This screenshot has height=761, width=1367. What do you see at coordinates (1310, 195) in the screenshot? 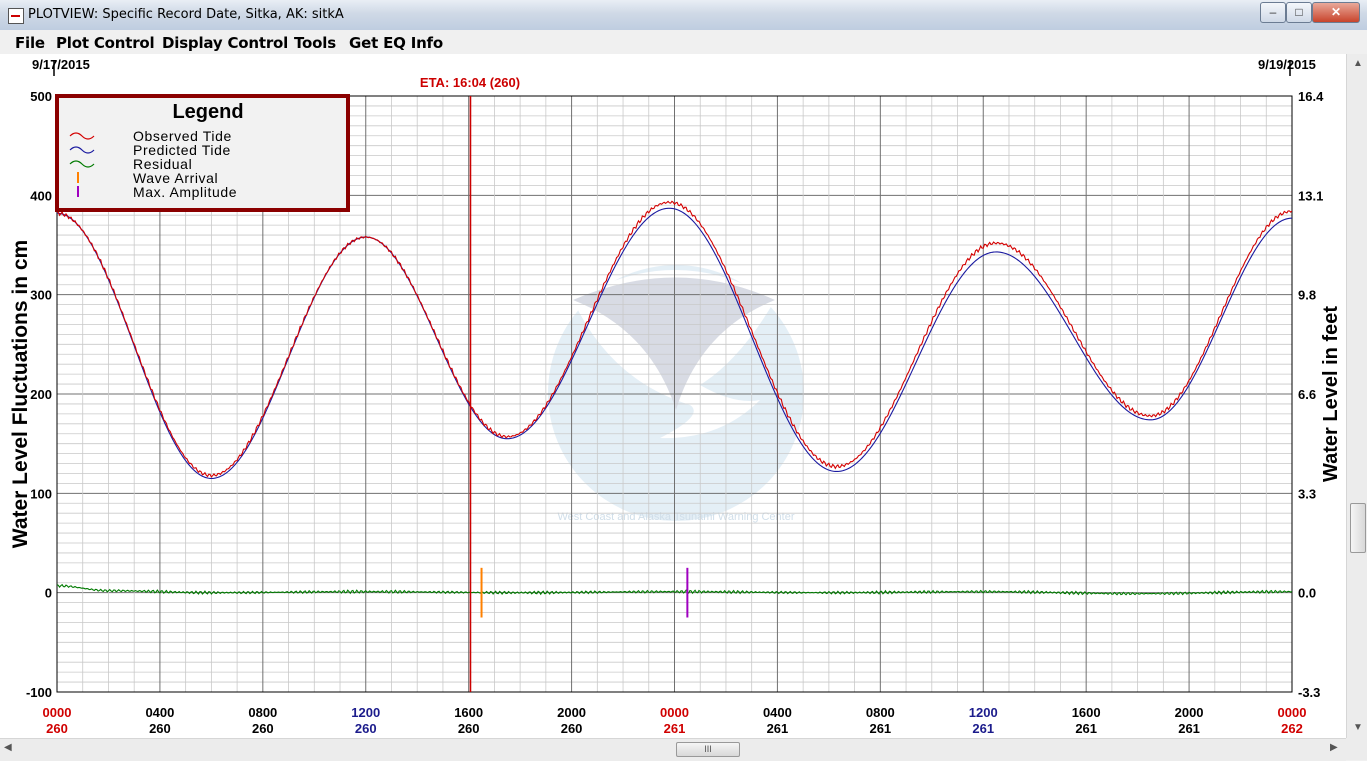
I see `y-tick-label-right: 13.1` at bounding box center [1310, 195].